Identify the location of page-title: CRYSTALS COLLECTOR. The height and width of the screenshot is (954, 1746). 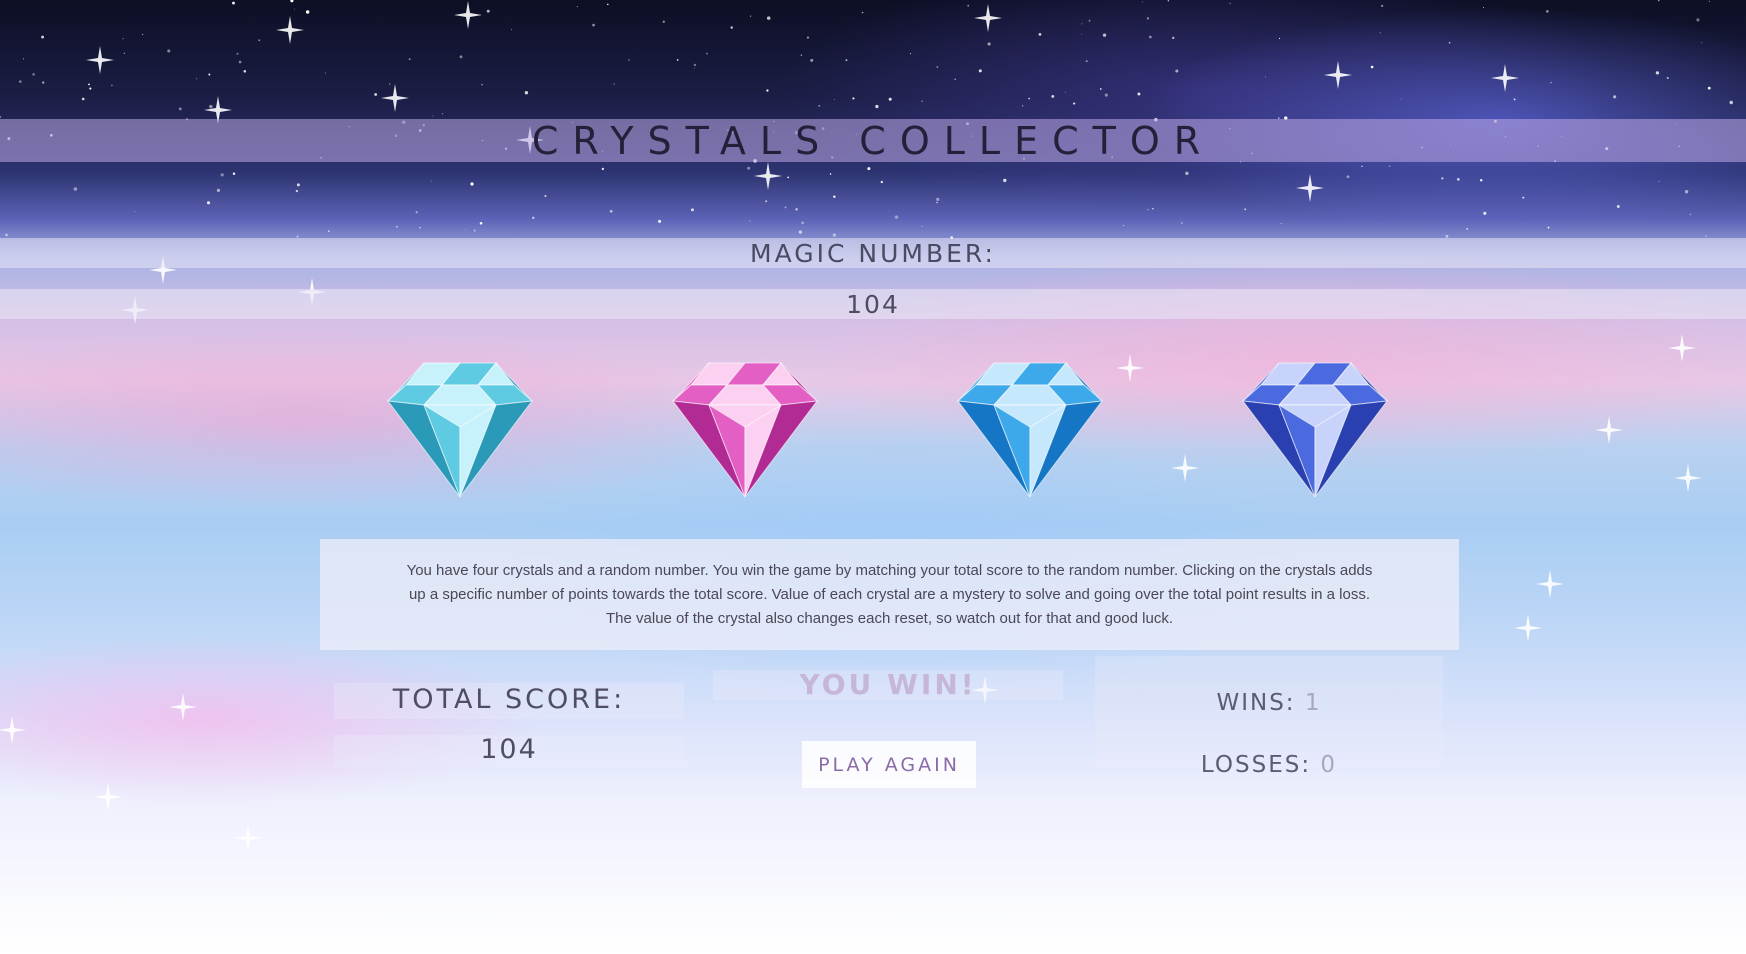
(873, 140).